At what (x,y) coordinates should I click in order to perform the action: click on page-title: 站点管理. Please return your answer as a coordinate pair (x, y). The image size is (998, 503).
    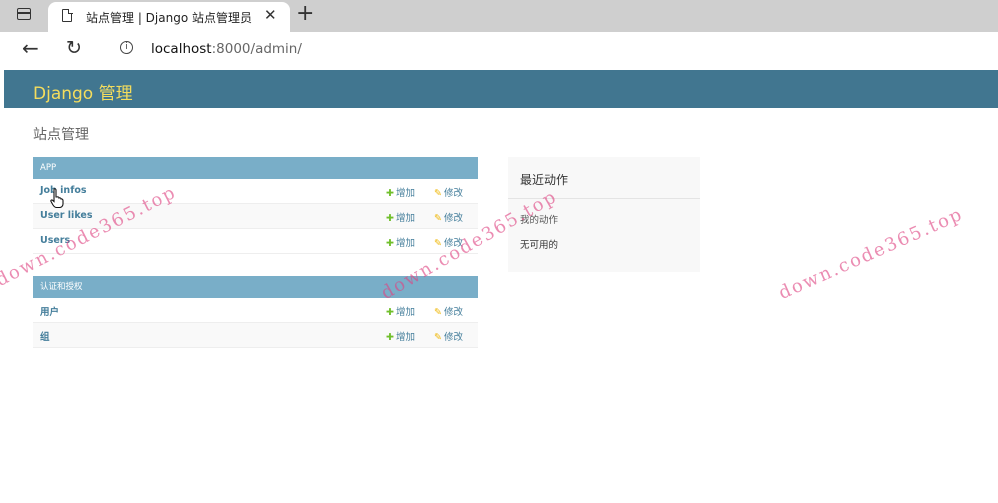
    Looking at the image, I should click on (61, 135).